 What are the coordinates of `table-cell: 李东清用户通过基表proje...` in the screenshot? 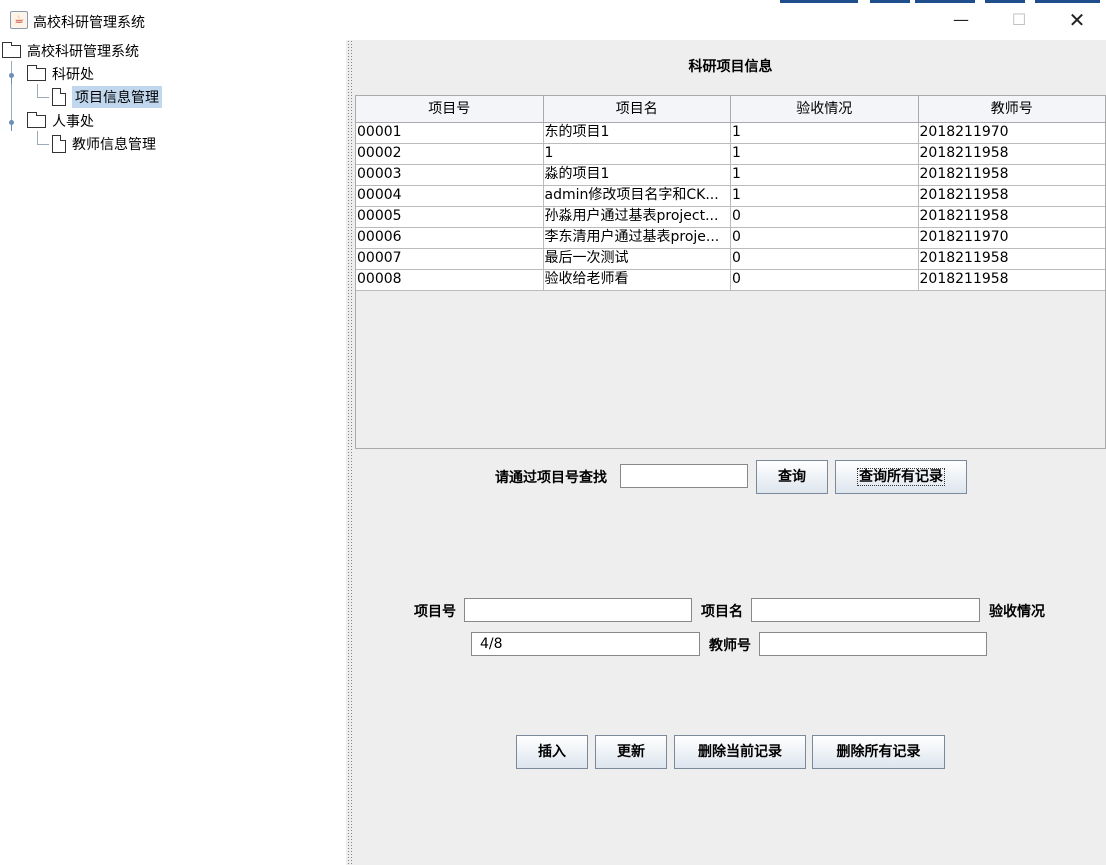 It's located at (637, 238).